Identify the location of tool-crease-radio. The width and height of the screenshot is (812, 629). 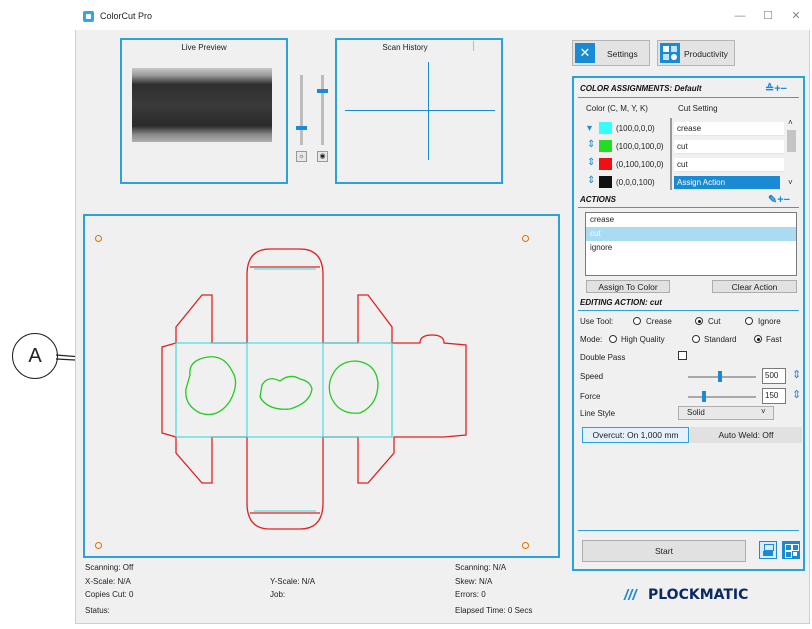
(637, 321).